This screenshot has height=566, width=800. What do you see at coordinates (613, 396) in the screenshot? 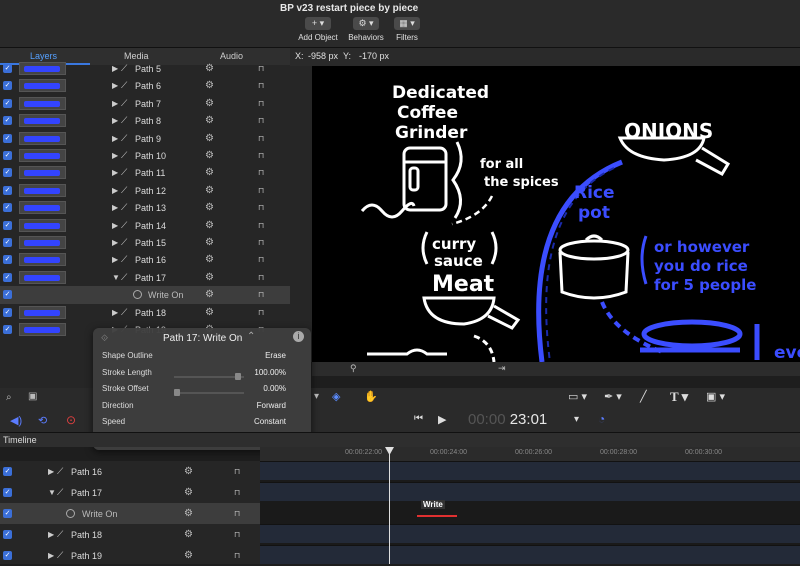
I see `bezier-tool-icon: ✒ ▾` at bounding box center [613, 396].